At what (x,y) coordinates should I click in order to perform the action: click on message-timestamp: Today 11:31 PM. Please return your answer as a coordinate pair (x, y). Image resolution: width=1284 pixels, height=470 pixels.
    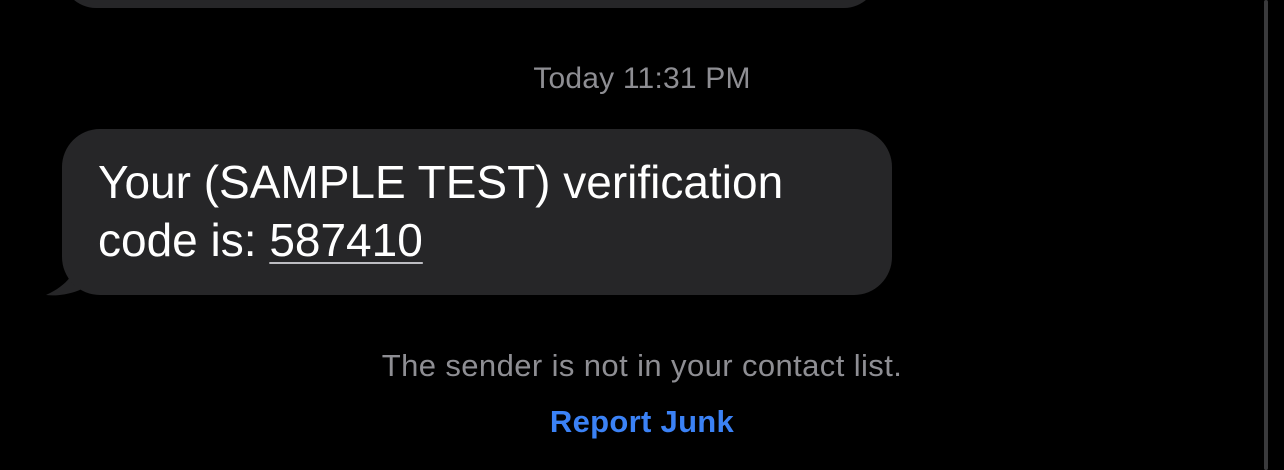
    Looking at the image, I should click on (642, 78).